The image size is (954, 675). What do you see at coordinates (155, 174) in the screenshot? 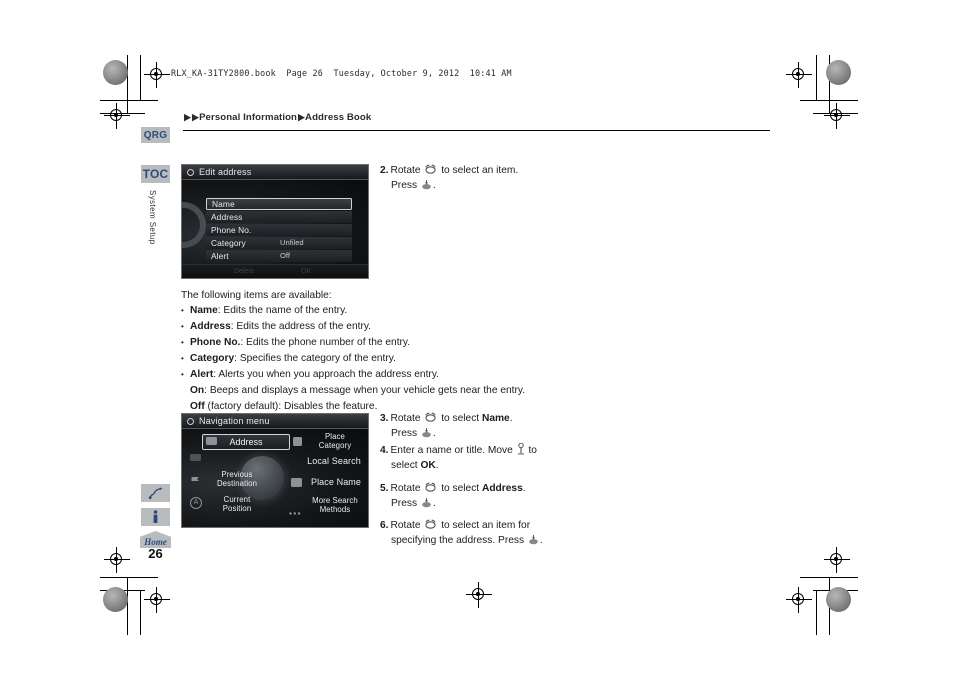
I see `tab-toc: TOC` at bounding box center [155, 174].